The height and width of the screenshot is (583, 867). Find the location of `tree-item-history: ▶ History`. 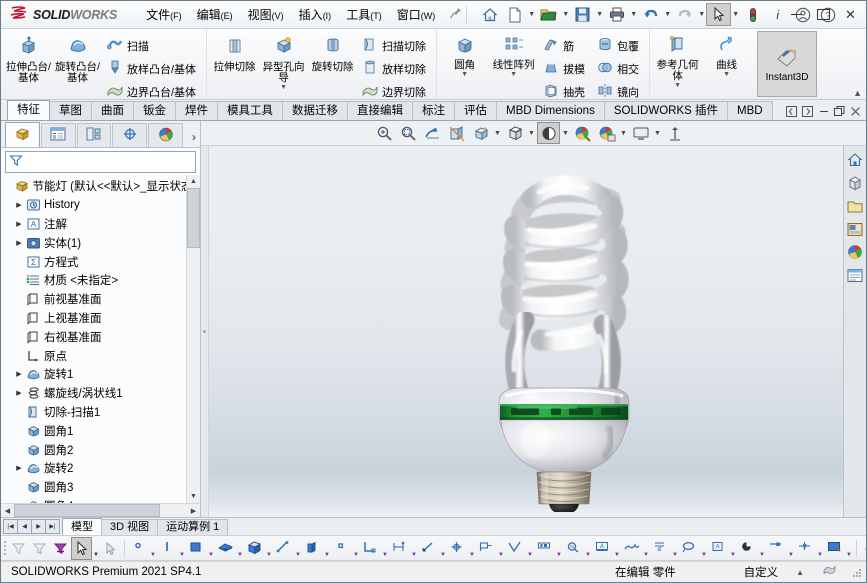

tree-item-history: ▶ History is located at coordinates (94, 205).